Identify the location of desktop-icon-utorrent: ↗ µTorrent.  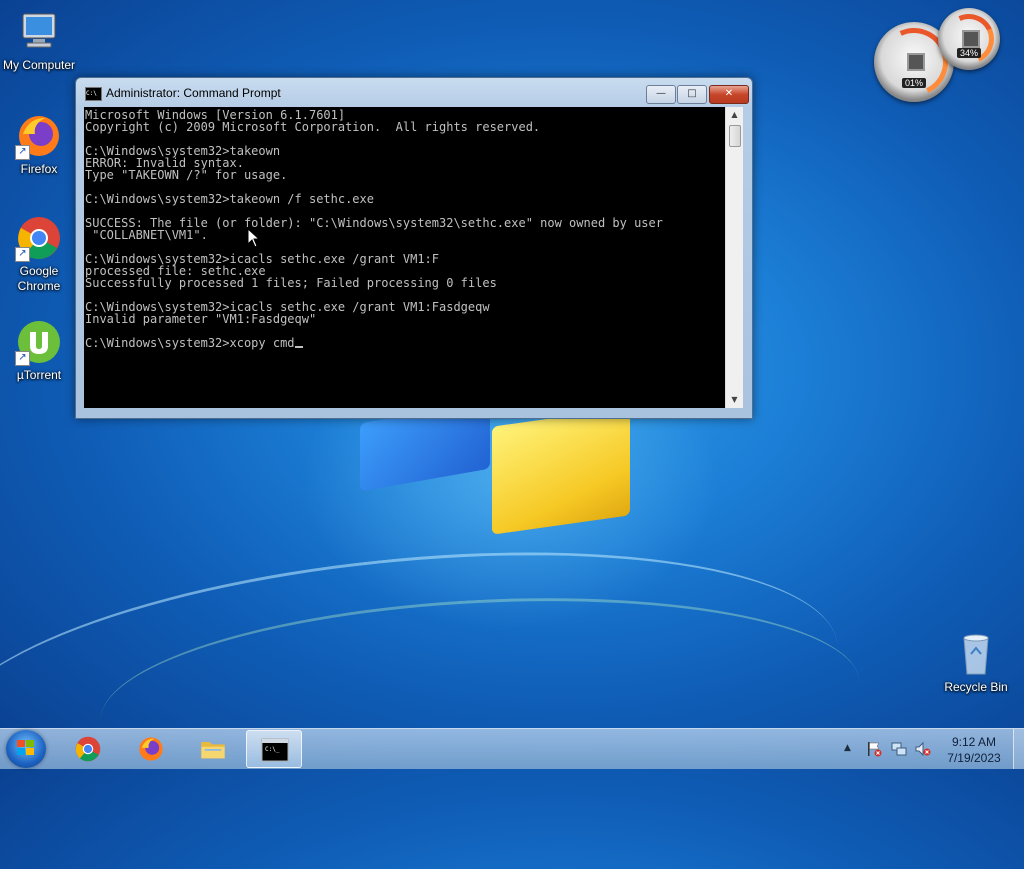
(39, 350).